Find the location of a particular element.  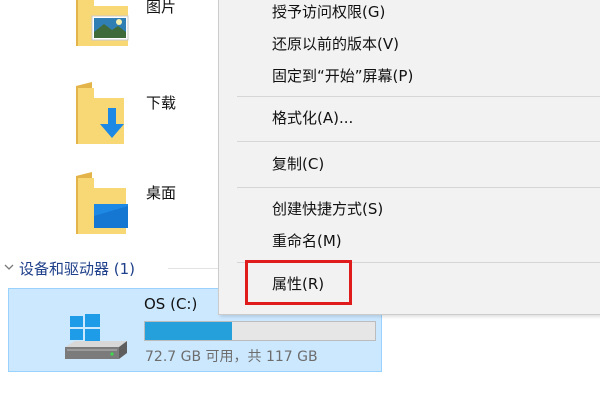

menu-item-copy: 复制(C) is located at coordinates (422, 164).